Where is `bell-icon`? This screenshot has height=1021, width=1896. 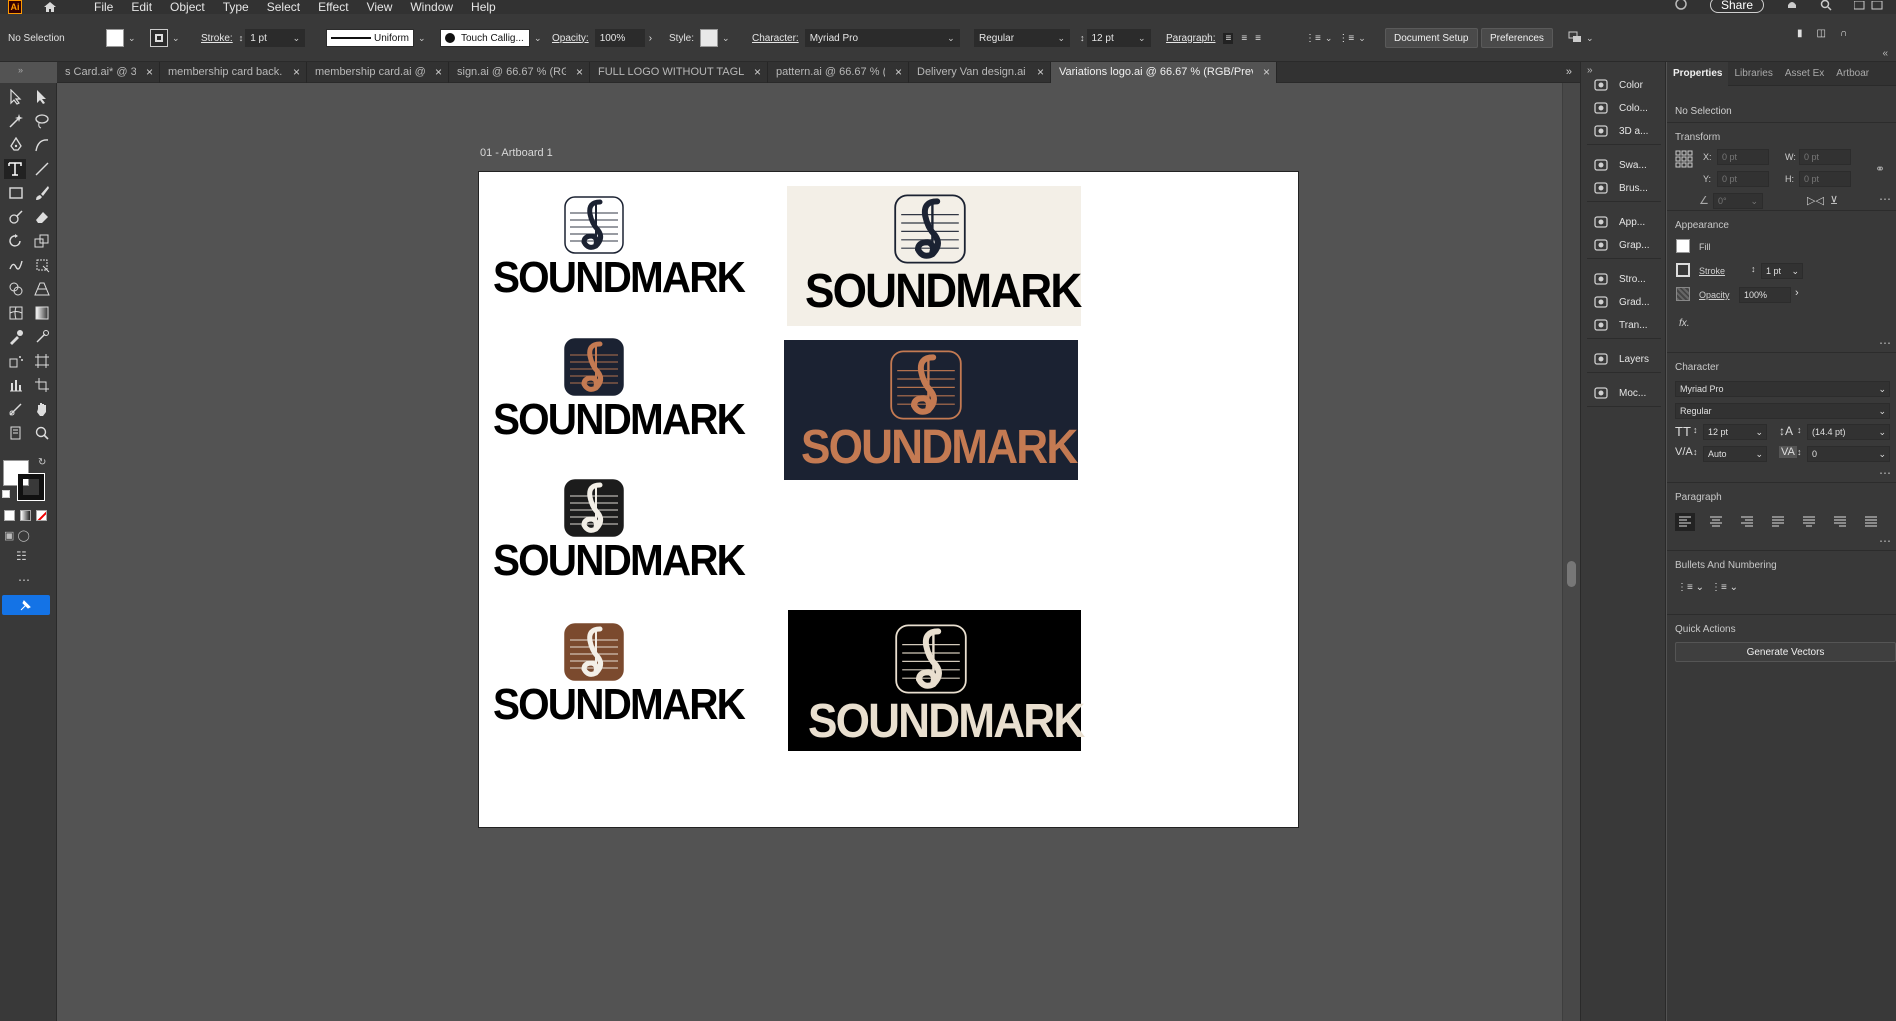 bell-icon is located at coordinates (1792, 7).